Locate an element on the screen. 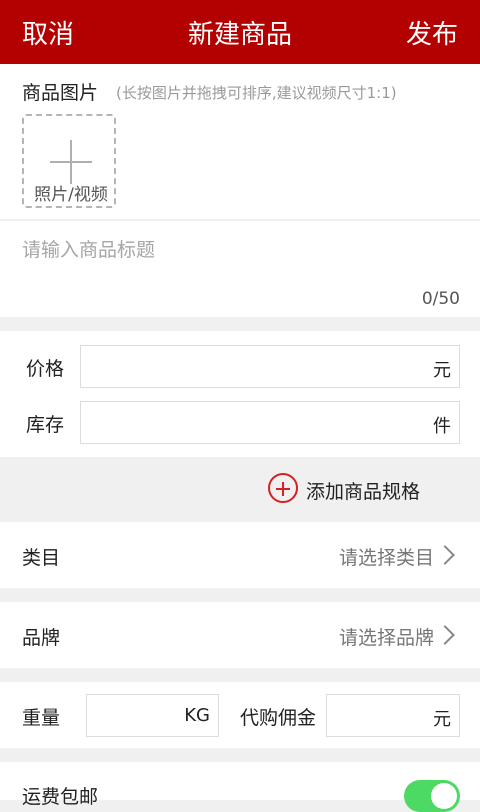 The height and width of the screenshot is (812, 480). weight-commission-row: 重量 KG 代购佣金 元 is located at coordinates (240, 715).